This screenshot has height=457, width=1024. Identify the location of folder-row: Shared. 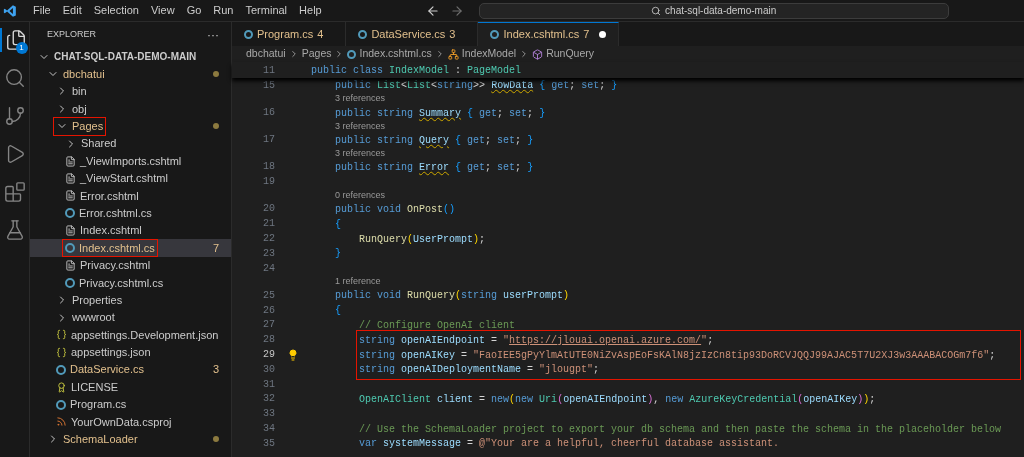
(130, 143).